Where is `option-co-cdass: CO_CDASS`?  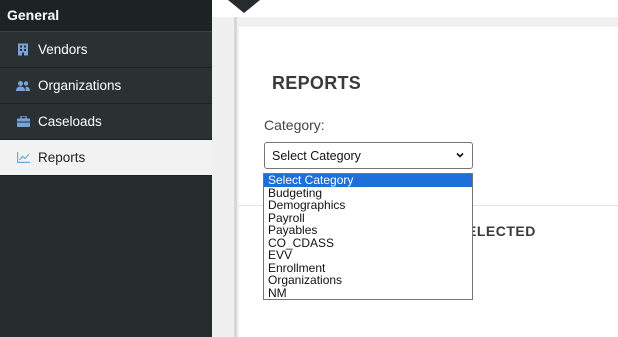
option-co-cdass: CO_CDASS is located at coordinates (368, 243).